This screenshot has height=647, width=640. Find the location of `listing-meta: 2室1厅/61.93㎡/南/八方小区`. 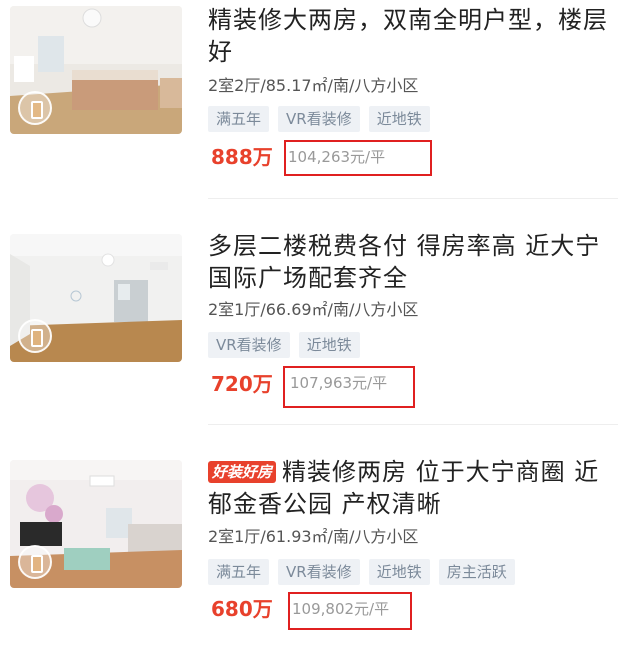

listing-meta: 2室1厅/61.93㎡/南/八方小区 is located at coordinates (313, 536).